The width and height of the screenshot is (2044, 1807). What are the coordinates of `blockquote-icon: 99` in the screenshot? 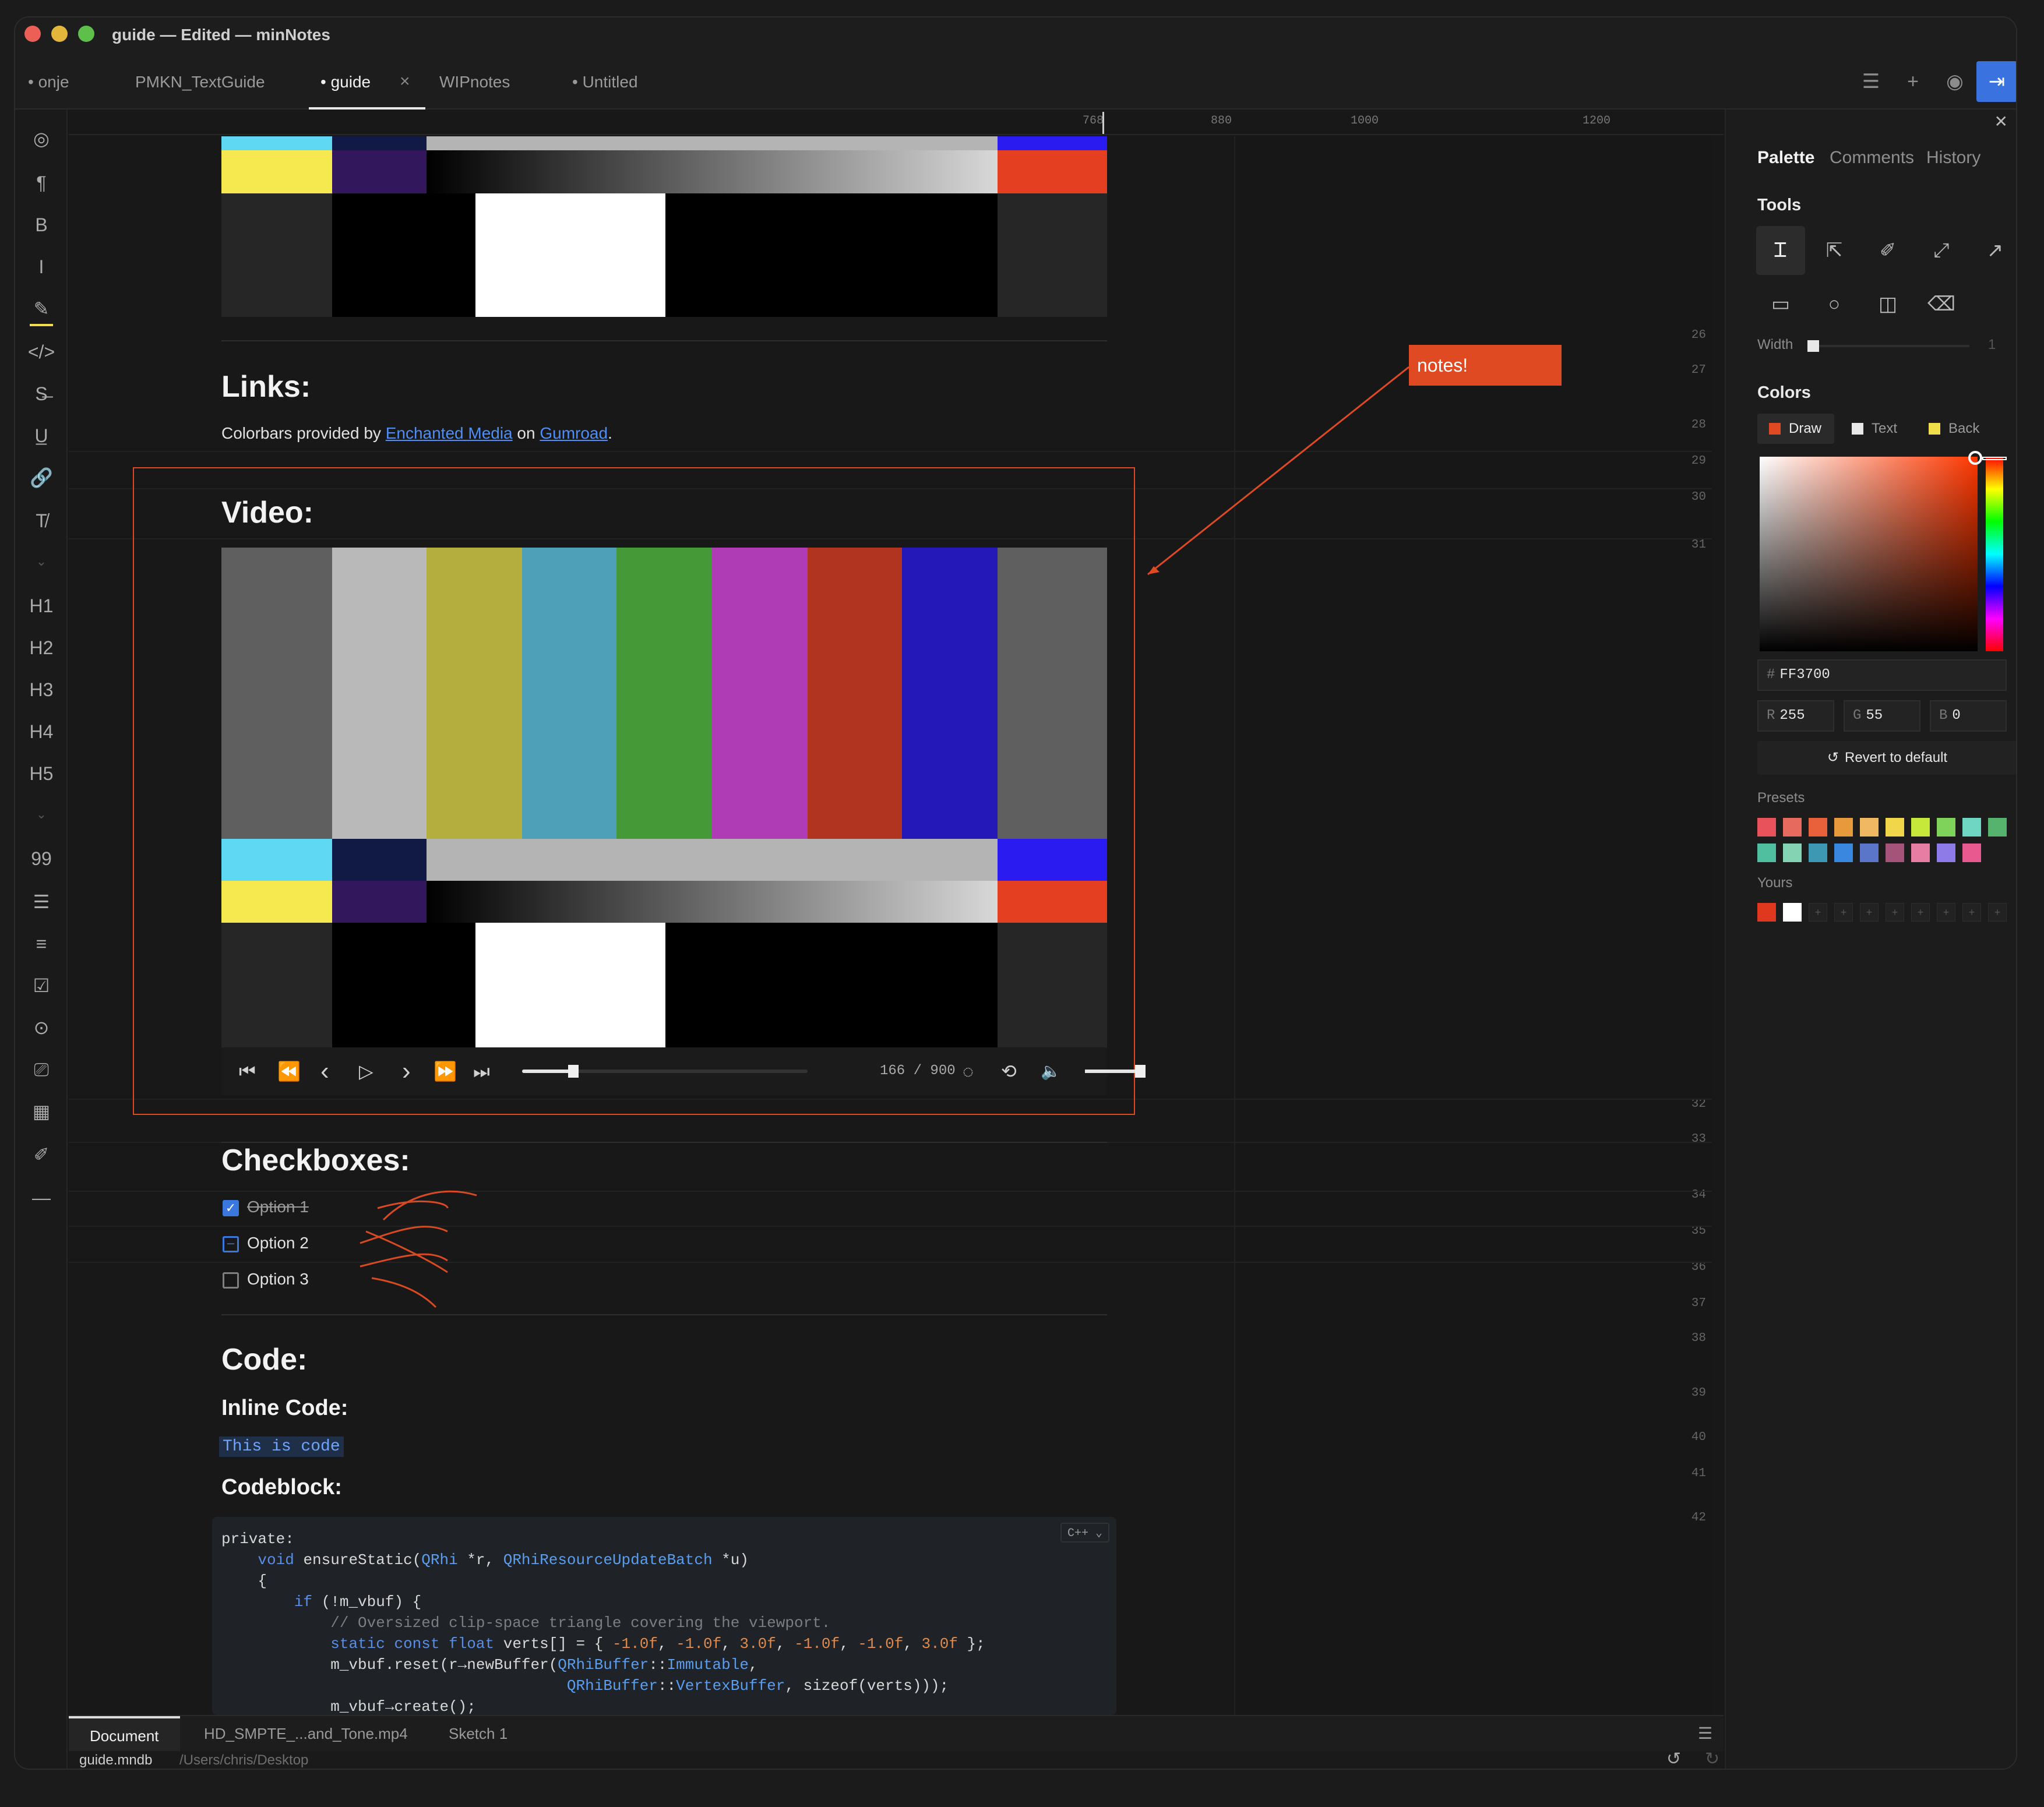 It's located at (41, 858).